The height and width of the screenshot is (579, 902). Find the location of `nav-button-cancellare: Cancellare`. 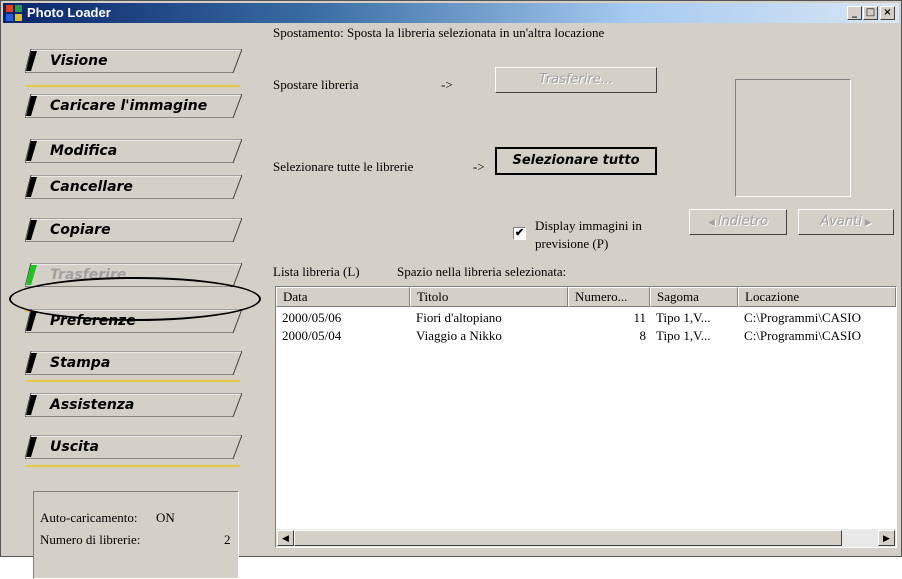

nav-button-cancellare: Cancellare is located at coordinates (133, 187).